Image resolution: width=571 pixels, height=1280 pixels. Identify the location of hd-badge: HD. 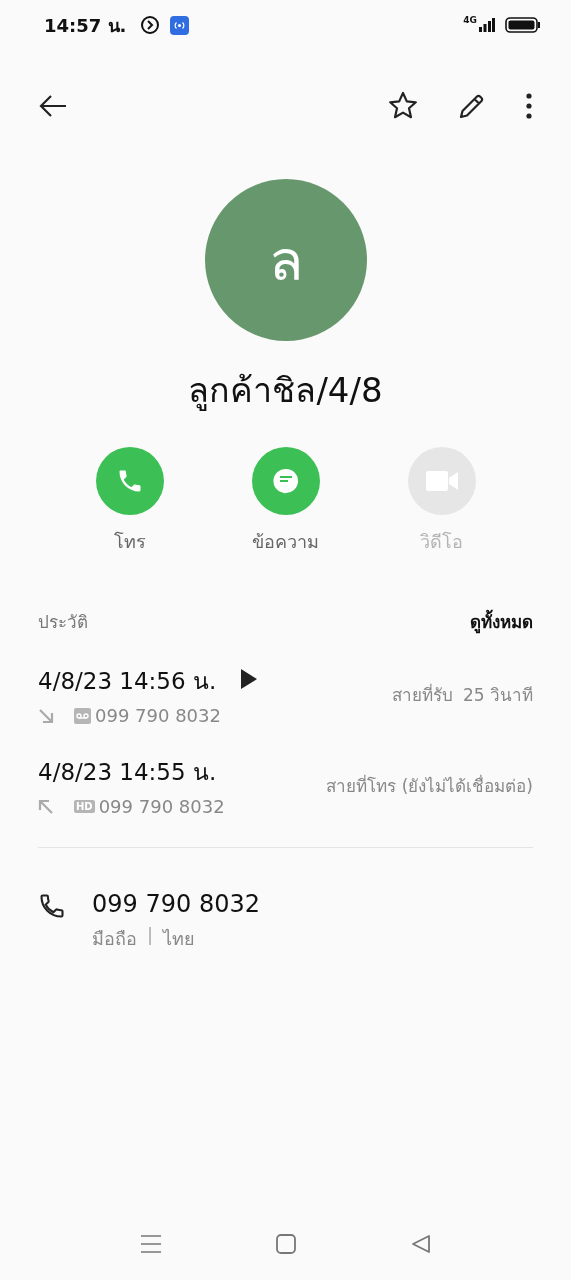
(84, 806).